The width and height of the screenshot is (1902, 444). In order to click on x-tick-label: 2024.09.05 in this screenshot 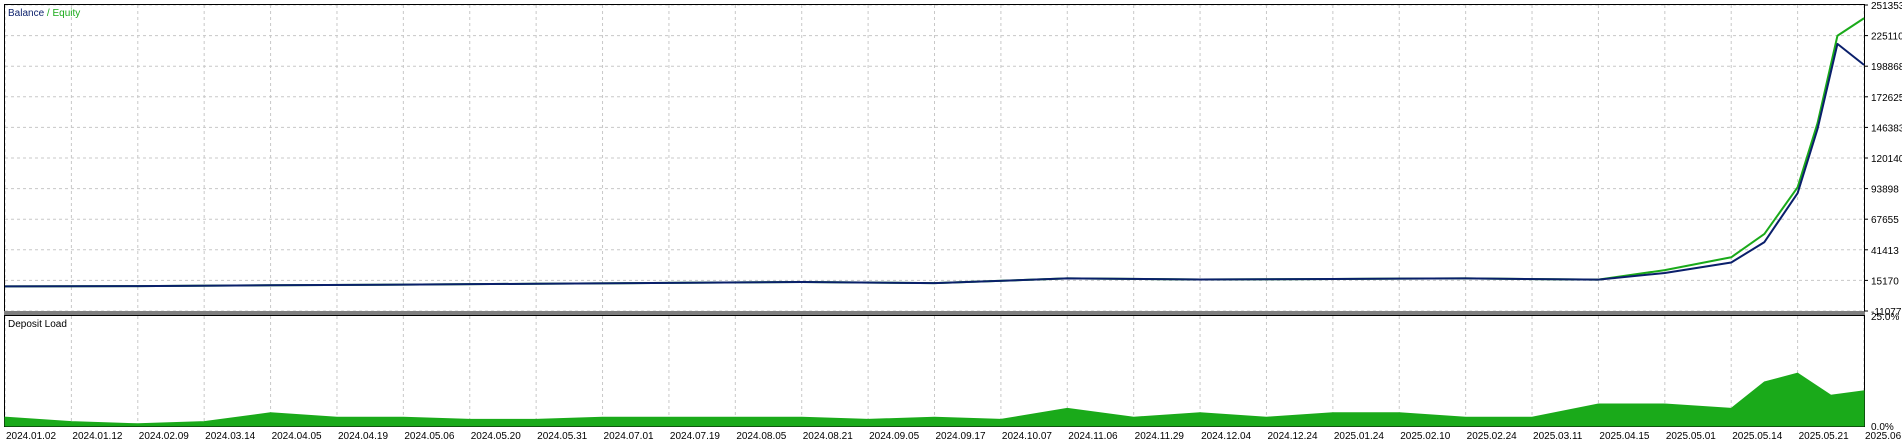, I will do `click(894, 436)`.